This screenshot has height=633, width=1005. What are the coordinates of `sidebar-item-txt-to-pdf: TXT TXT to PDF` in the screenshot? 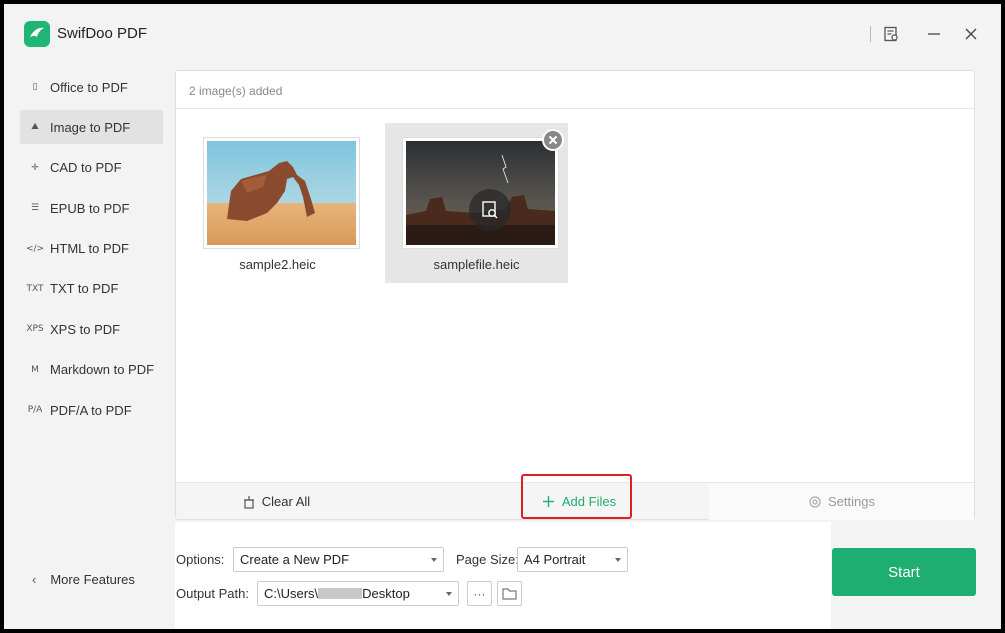 It's located at (91, 289).